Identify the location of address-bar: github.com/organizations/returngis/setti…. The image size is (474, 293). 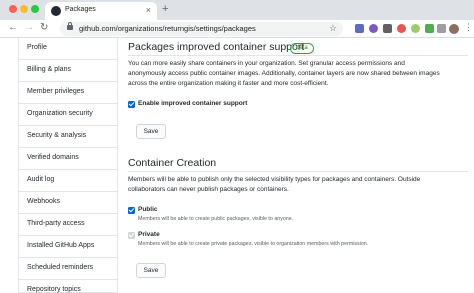
(201, 29).